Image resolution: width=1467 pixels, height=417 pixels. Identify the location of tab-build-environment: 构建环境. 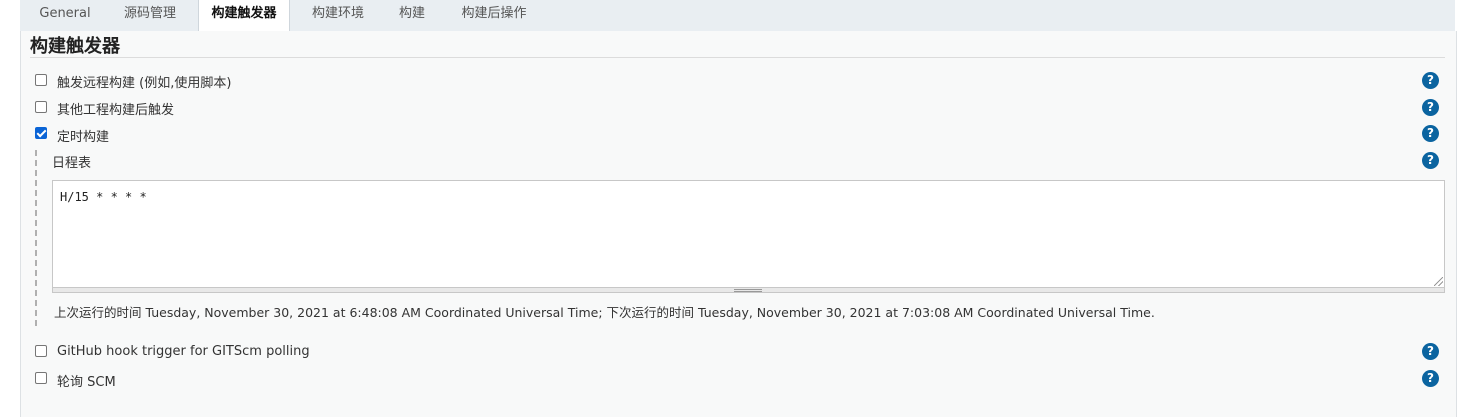
(338, 15).